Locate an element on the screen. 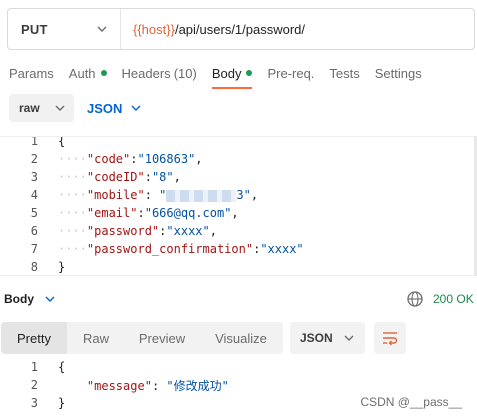 The height and width of the screenshot is (417, 477). response-title: Body is located at coordinates (19, 299).